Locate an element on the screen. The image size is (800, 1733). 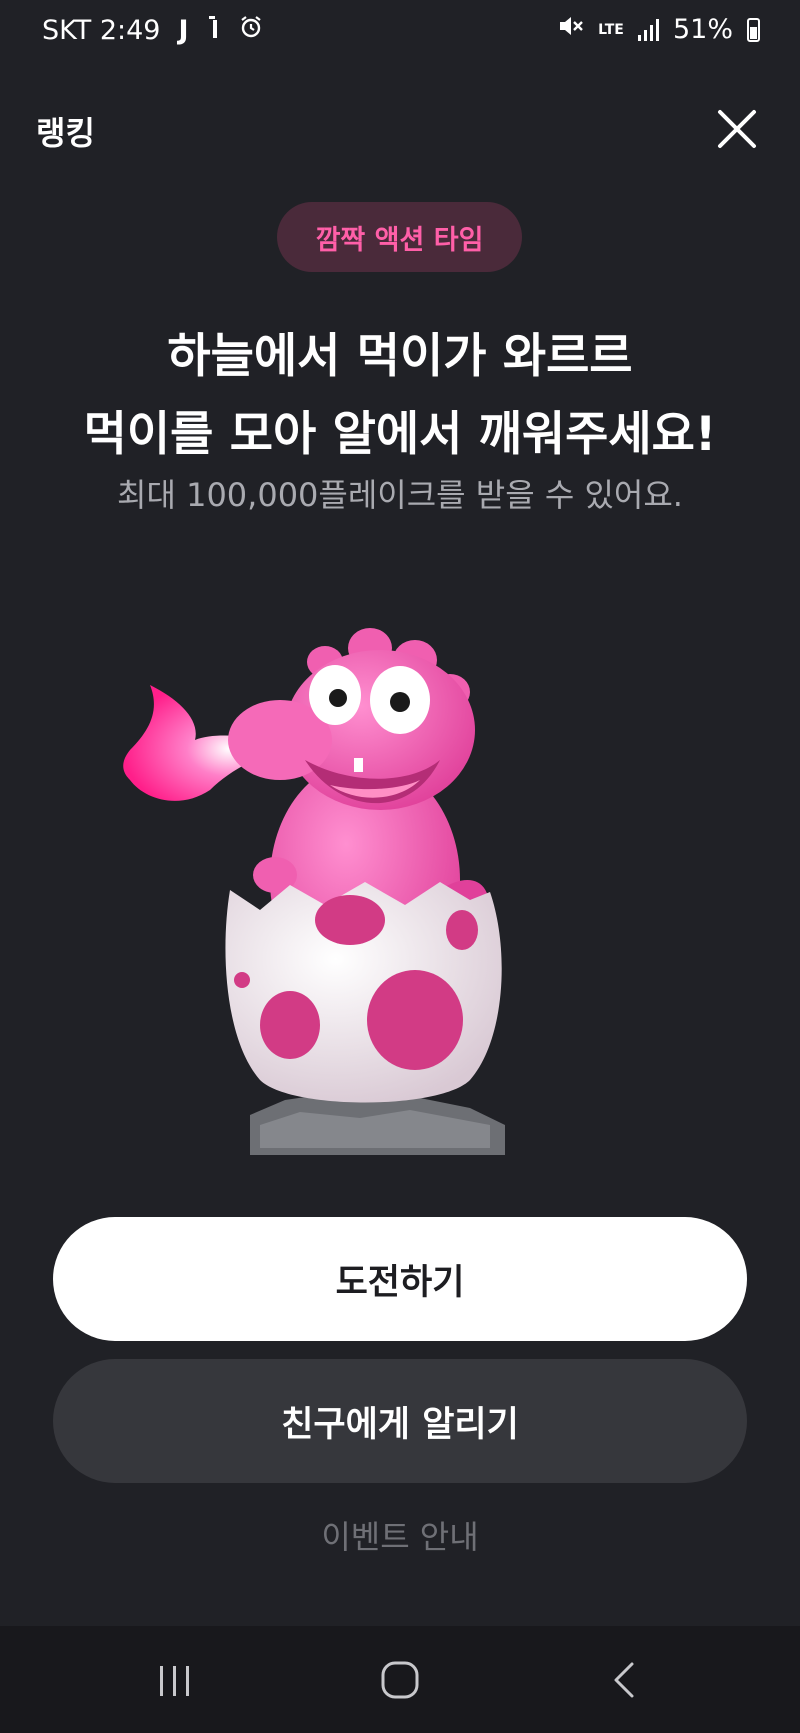
status-bar: SKT 2:49 J LTE 51% is located at coordinates (400, 34).